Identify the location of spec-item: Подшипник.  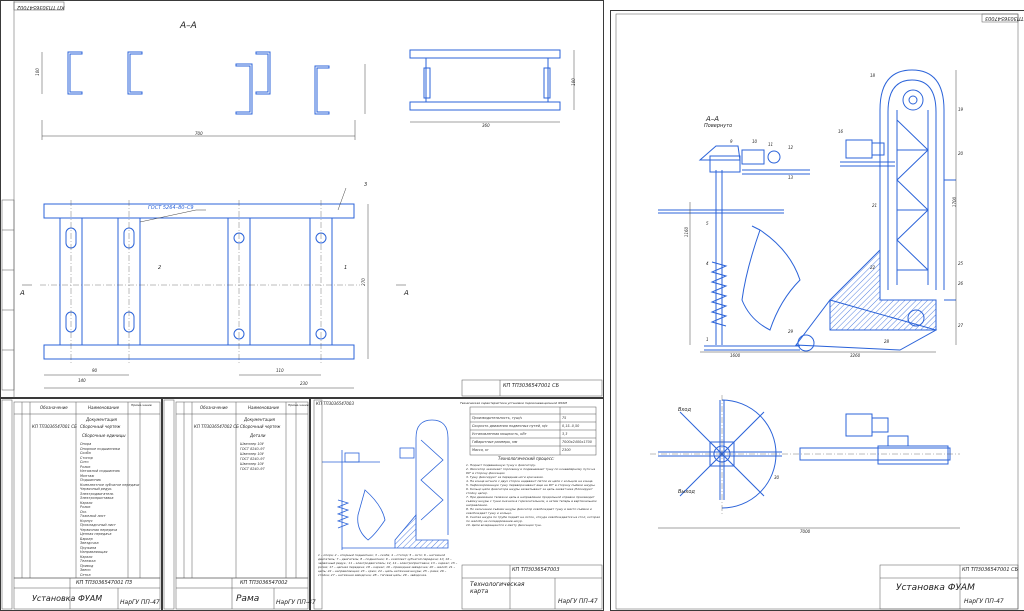
(90, 480).